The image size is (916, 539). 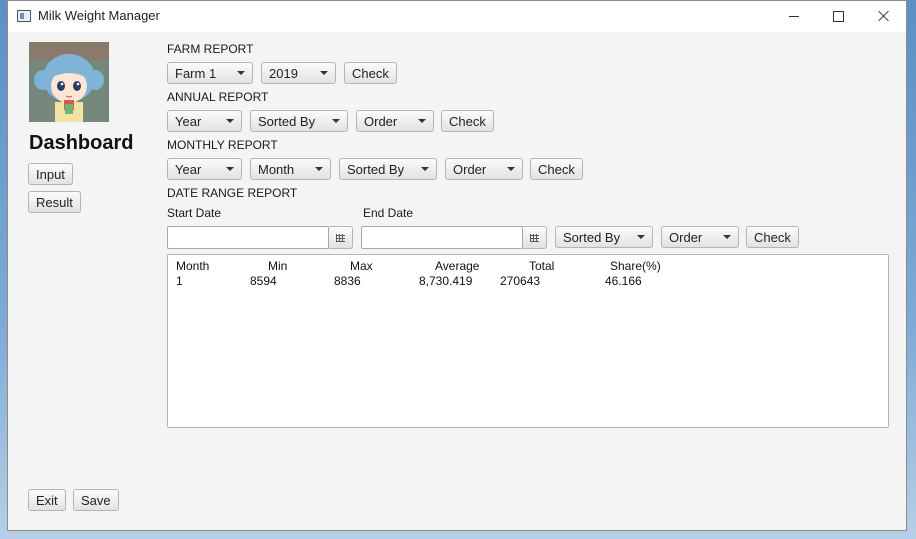 I want to click on annual-order-value: Order, so click(x=381, y=121).